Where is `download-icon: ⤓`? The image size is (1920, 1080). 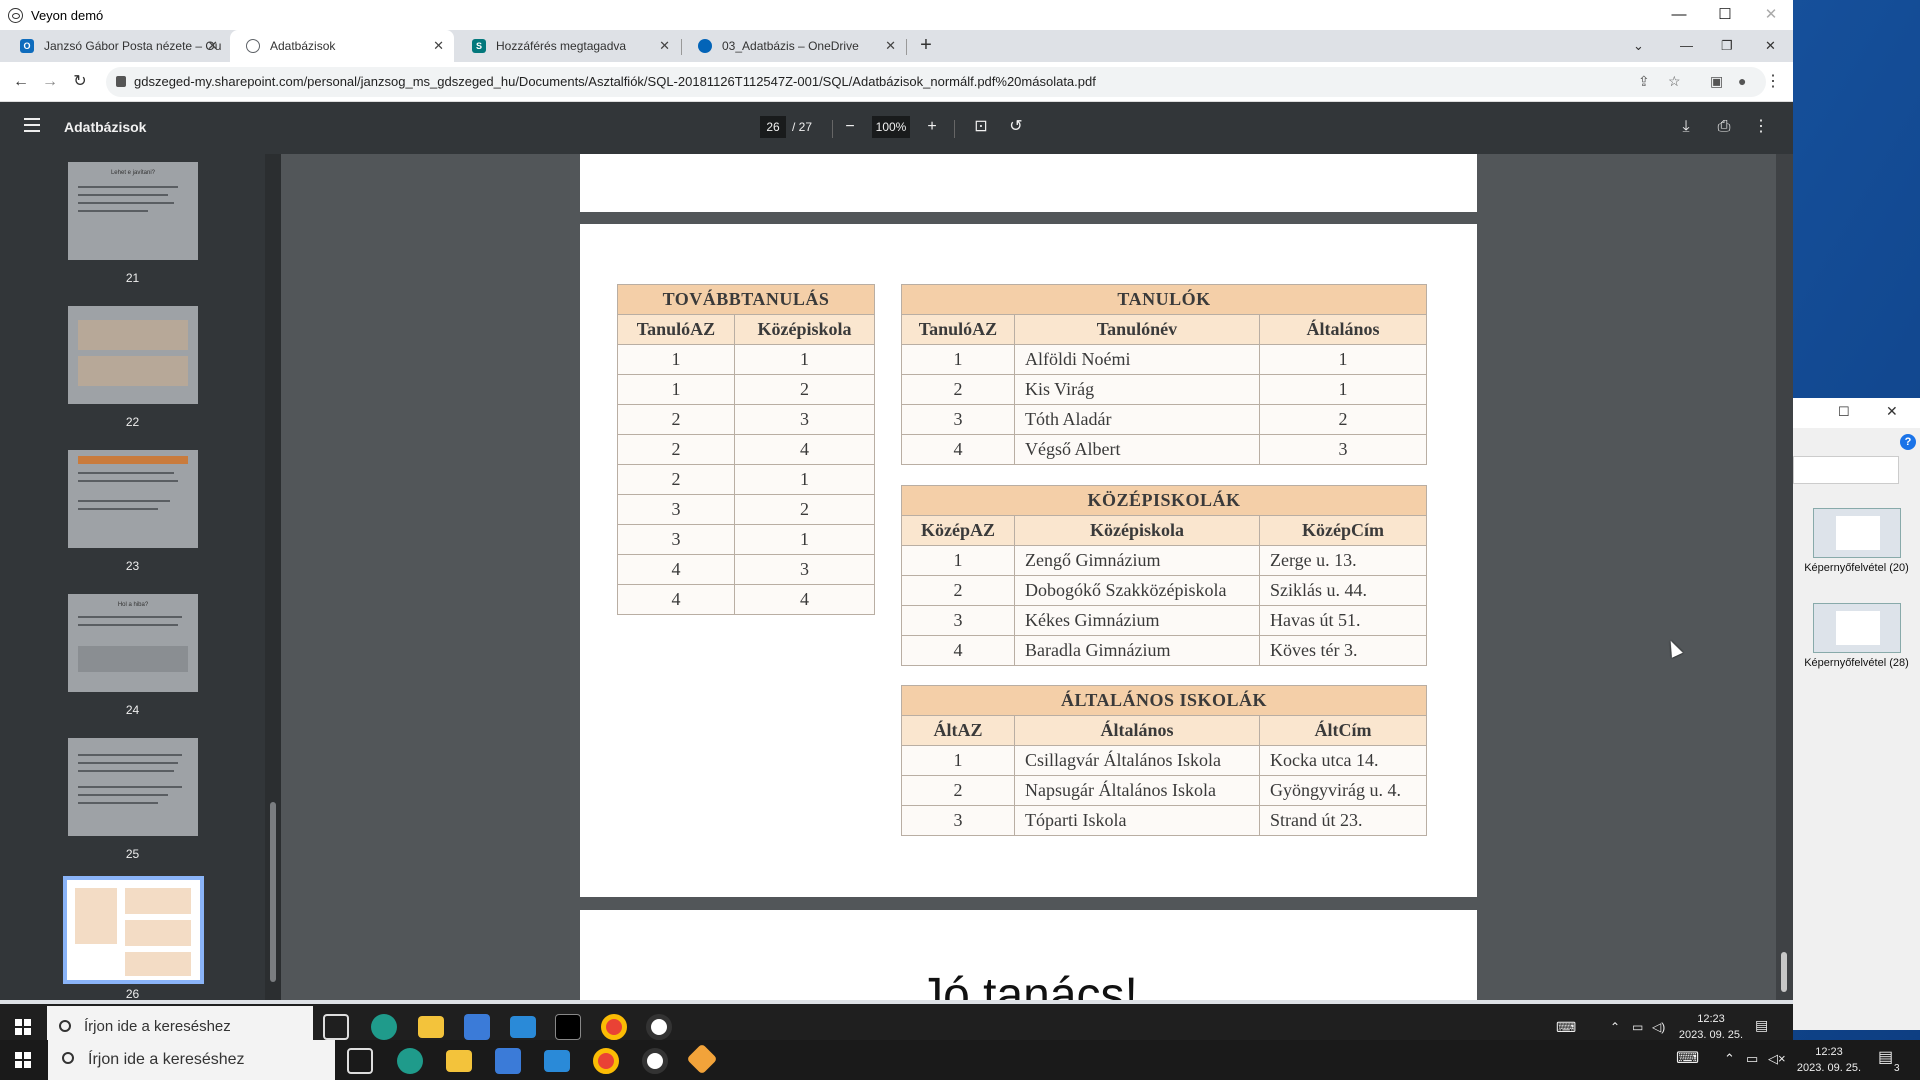
download-icon: ⤓ is located at coordinates (1686, 127).